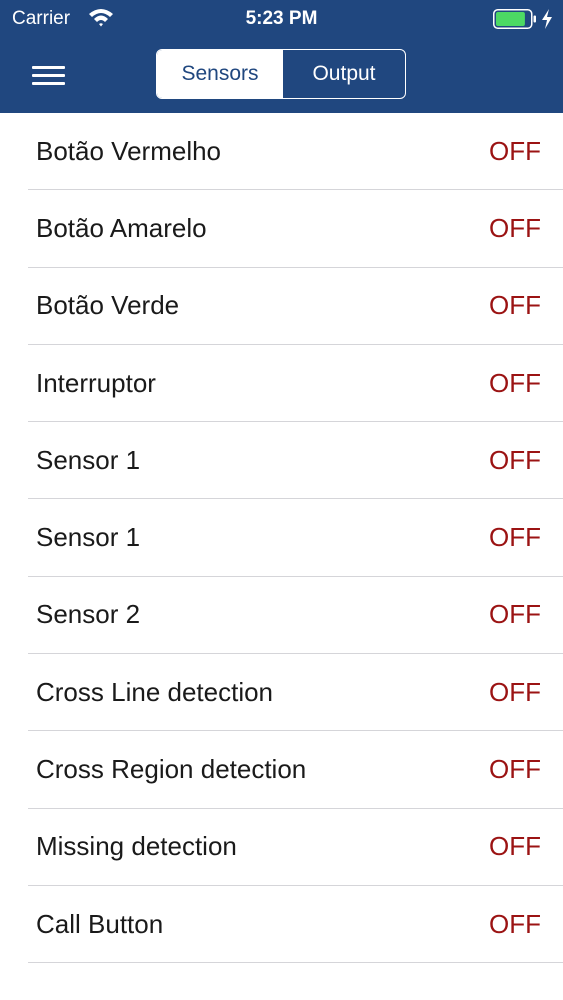 This screenshot has width=563, height=1000. I want to click on segment-output: Output, so click(344, 74).